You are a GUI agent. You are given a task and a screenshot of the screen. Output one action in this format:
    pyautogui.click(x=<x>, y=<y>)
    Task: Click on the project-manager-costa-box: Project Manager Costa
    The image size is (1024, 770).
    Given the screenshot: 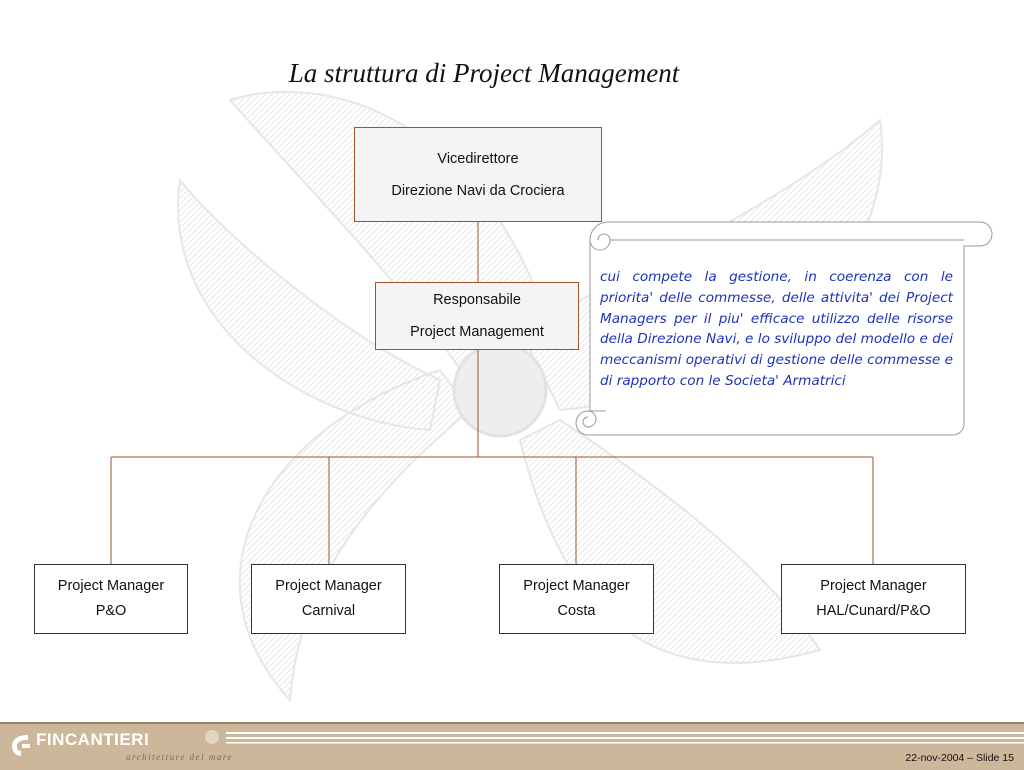 What is the action you would take?
    pyautogui.click(x=576, y=599)
    